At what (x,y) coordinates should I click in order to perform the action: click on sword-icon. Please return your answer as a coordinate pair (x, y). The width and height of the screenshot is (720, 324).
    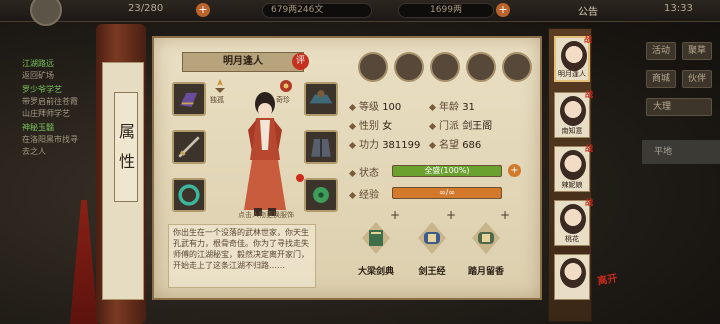
    Looking at the image, I should click on (189, 147).